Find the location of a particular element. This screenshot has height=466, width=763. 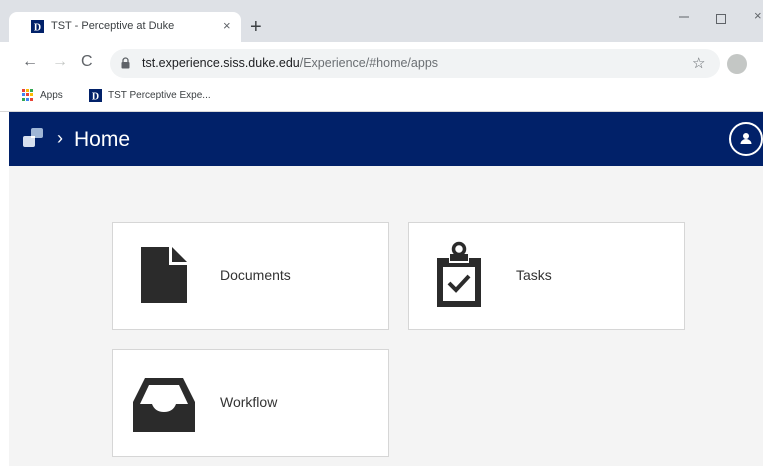

app-logo-icon is located at coordinates (33, 138).